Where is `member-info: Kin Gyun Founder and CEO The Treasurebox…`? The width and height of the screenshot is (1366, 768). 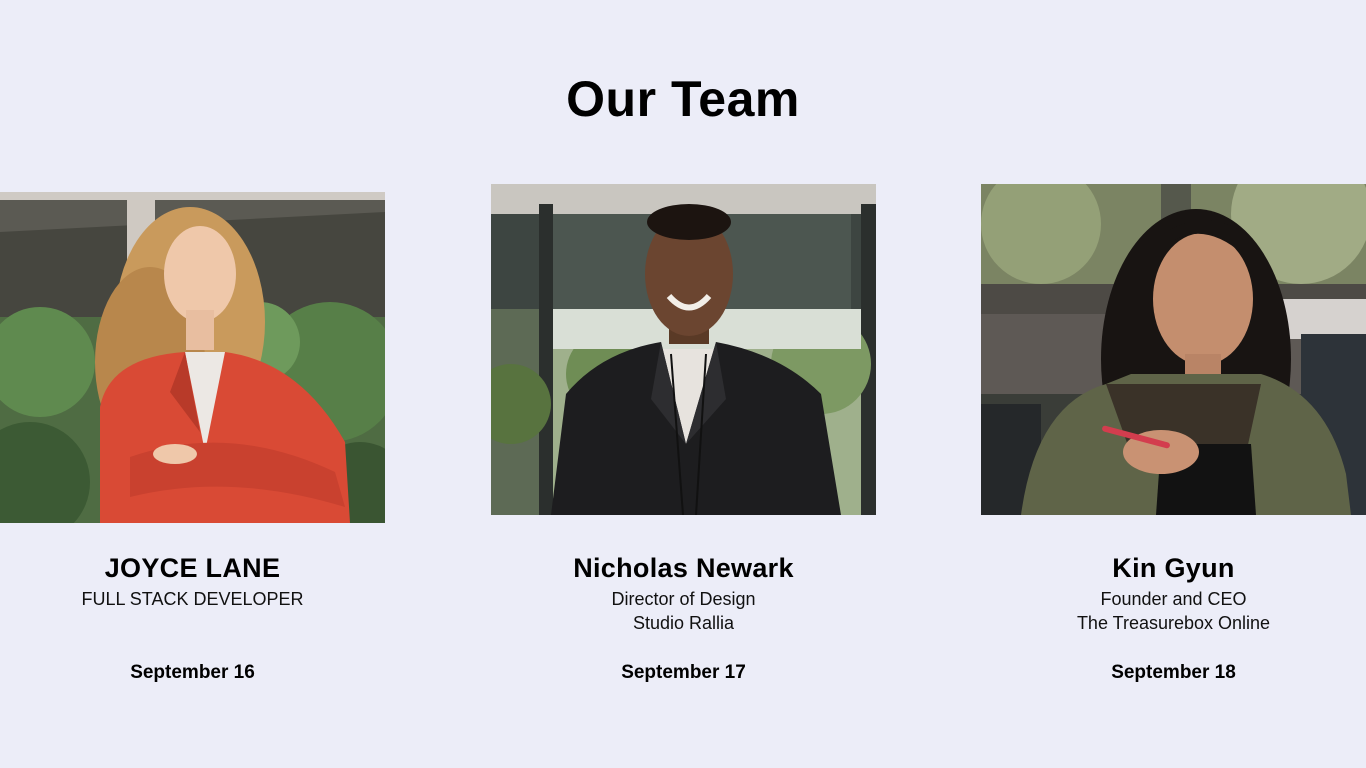 member-info: Kin Gyun Founder and CEO The Treasurebox… is located at coordinates (1173, 593).